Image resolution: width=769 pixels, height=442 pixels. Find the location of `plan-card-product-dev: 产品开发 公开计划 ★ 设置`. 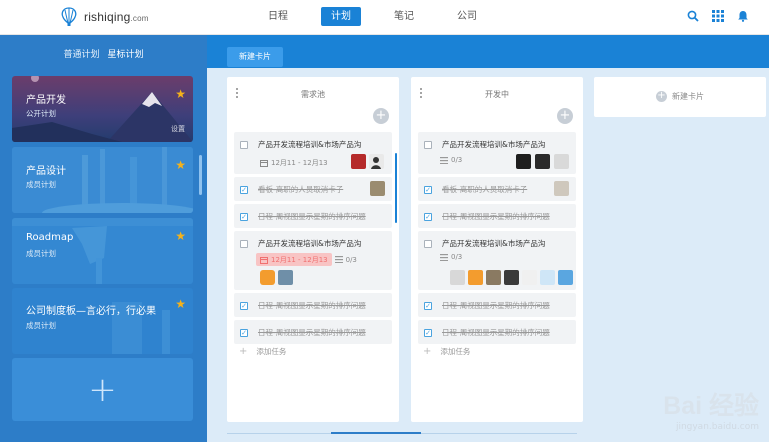

plan-card-product-dev: 产品开发 公开计划 ★ 设置 is located at coordinates (102, 109).